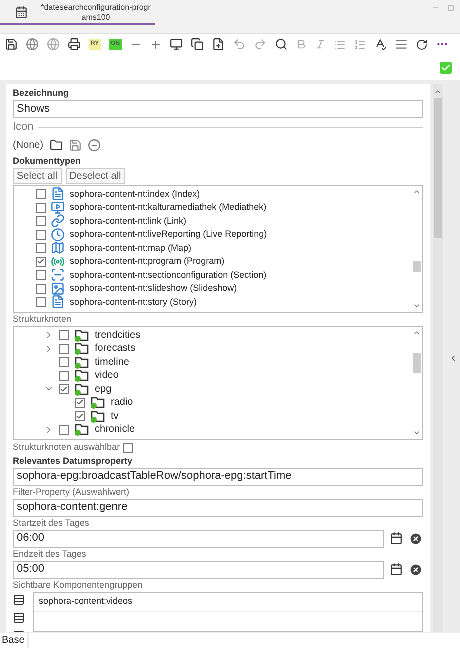 Image resolution: width=460 pixels, height=648 pixels. I want to click on input-field: sophora-epg:broadcastTableRow/sophora-epg:startTime, so click(218, 477).